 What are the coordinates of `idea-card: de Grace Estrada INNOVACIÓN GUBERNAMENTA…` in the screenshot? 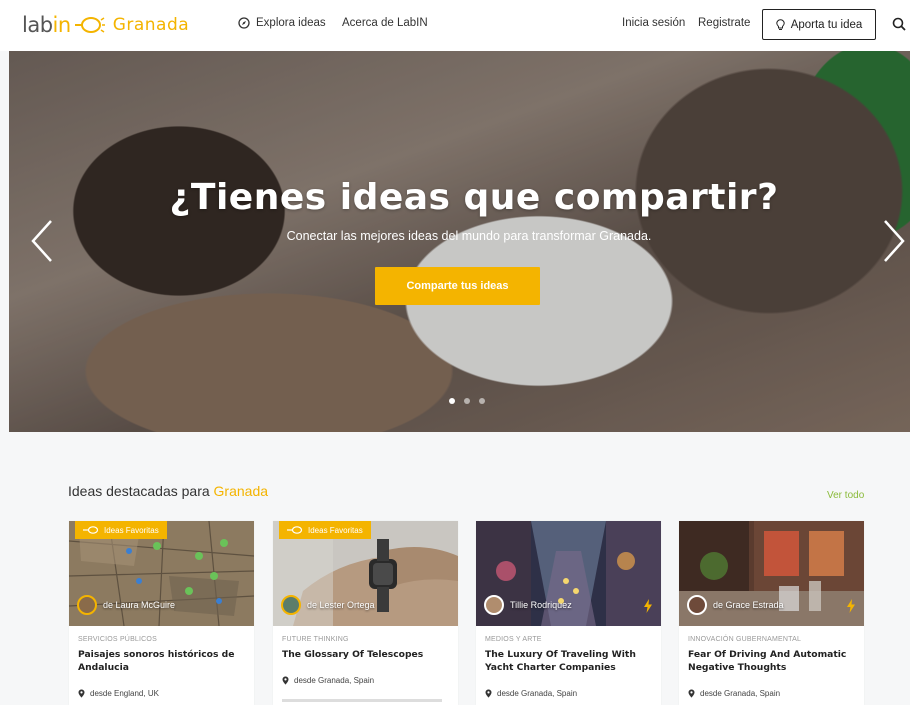 It's located at (771, 613).